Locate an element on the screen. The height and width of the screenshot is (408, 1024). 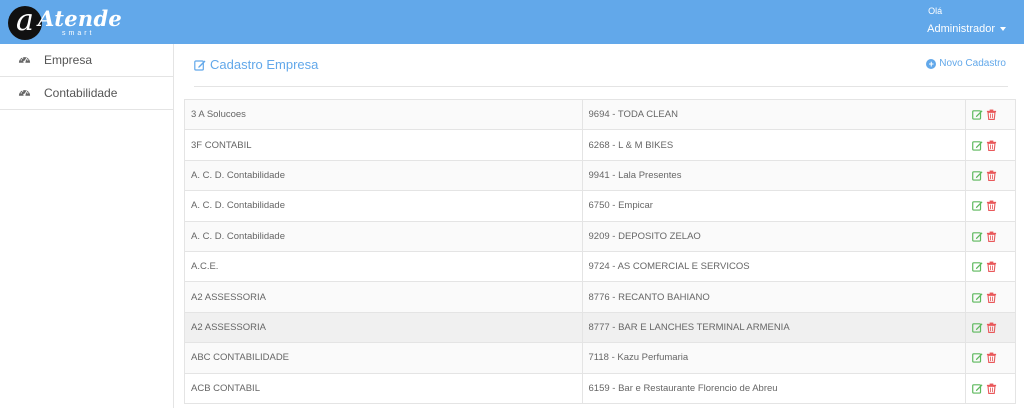
sidebar-item-empresa: Empresa is located at coordinates (86, 60).